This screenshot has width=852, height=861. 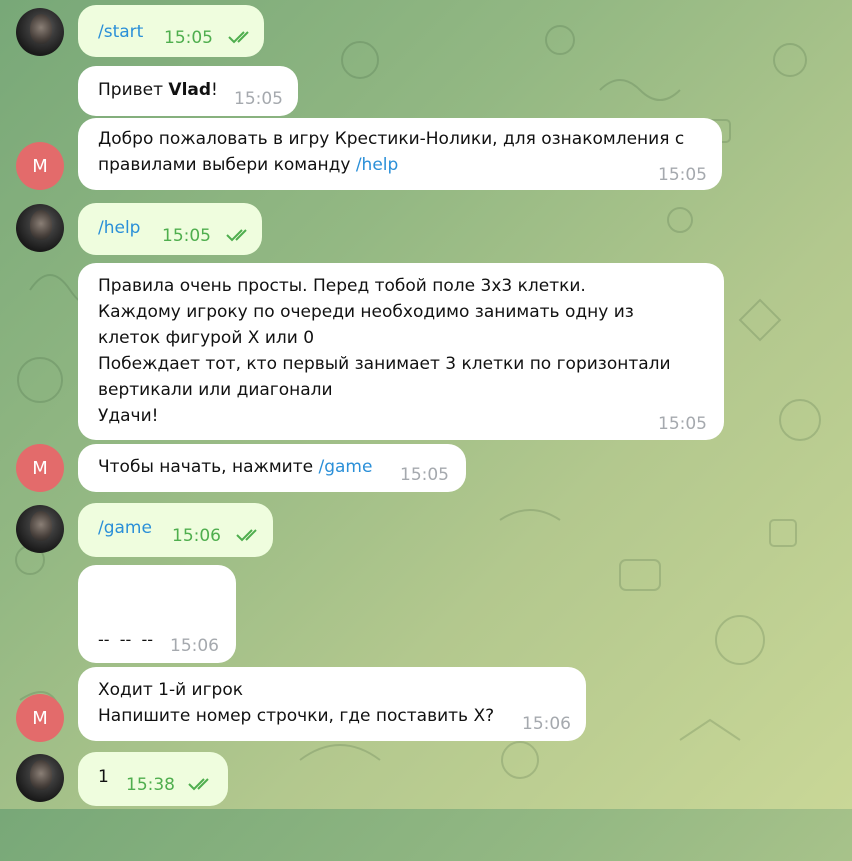 I want to click on outgoing-message: /game 15:06, so click(x=175, y=530).